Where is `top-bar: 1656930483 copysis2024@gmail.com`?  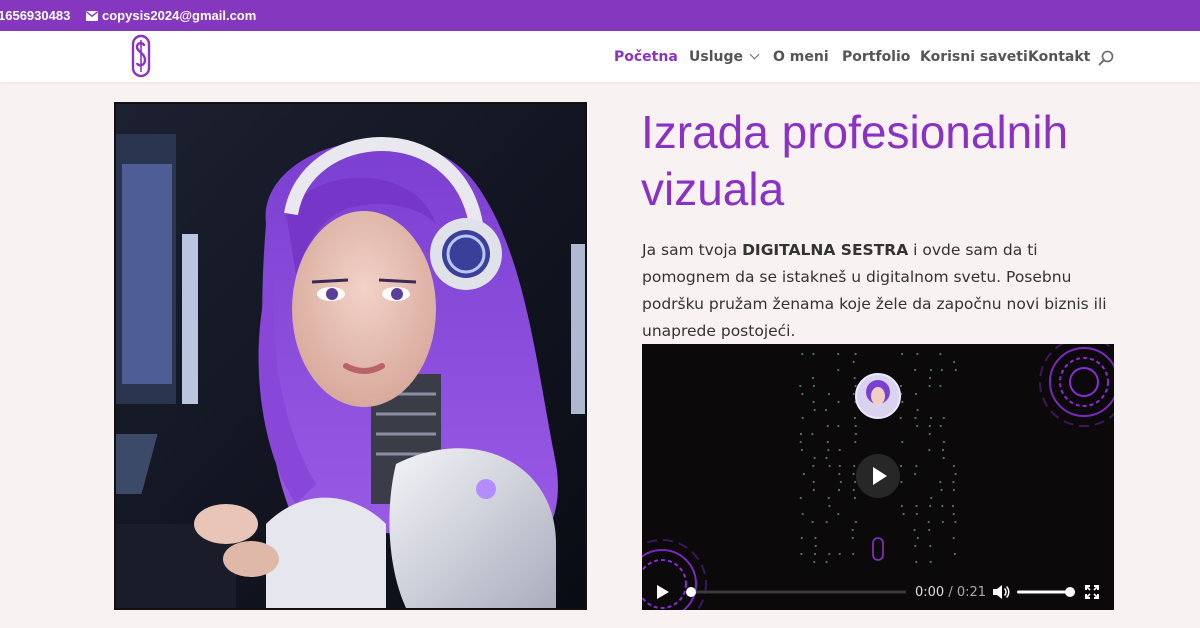
top-bar: 1656930483 copysis2024@gmail.com is located at coordinates (600, 15).